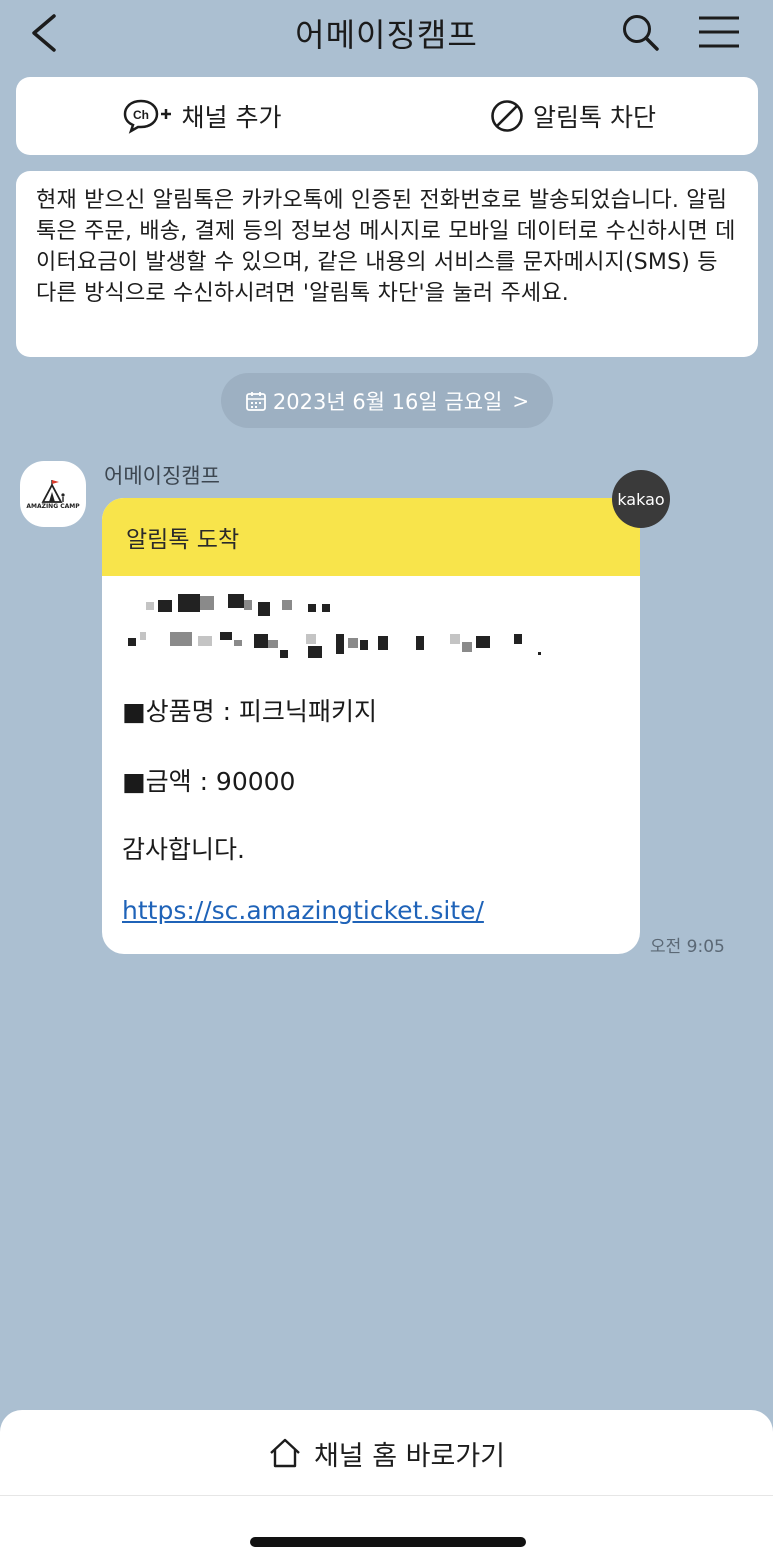 Image resolution: width=773 pixels, height=1563 pixels. I want to click on home-indicator, so click(388, 1542).